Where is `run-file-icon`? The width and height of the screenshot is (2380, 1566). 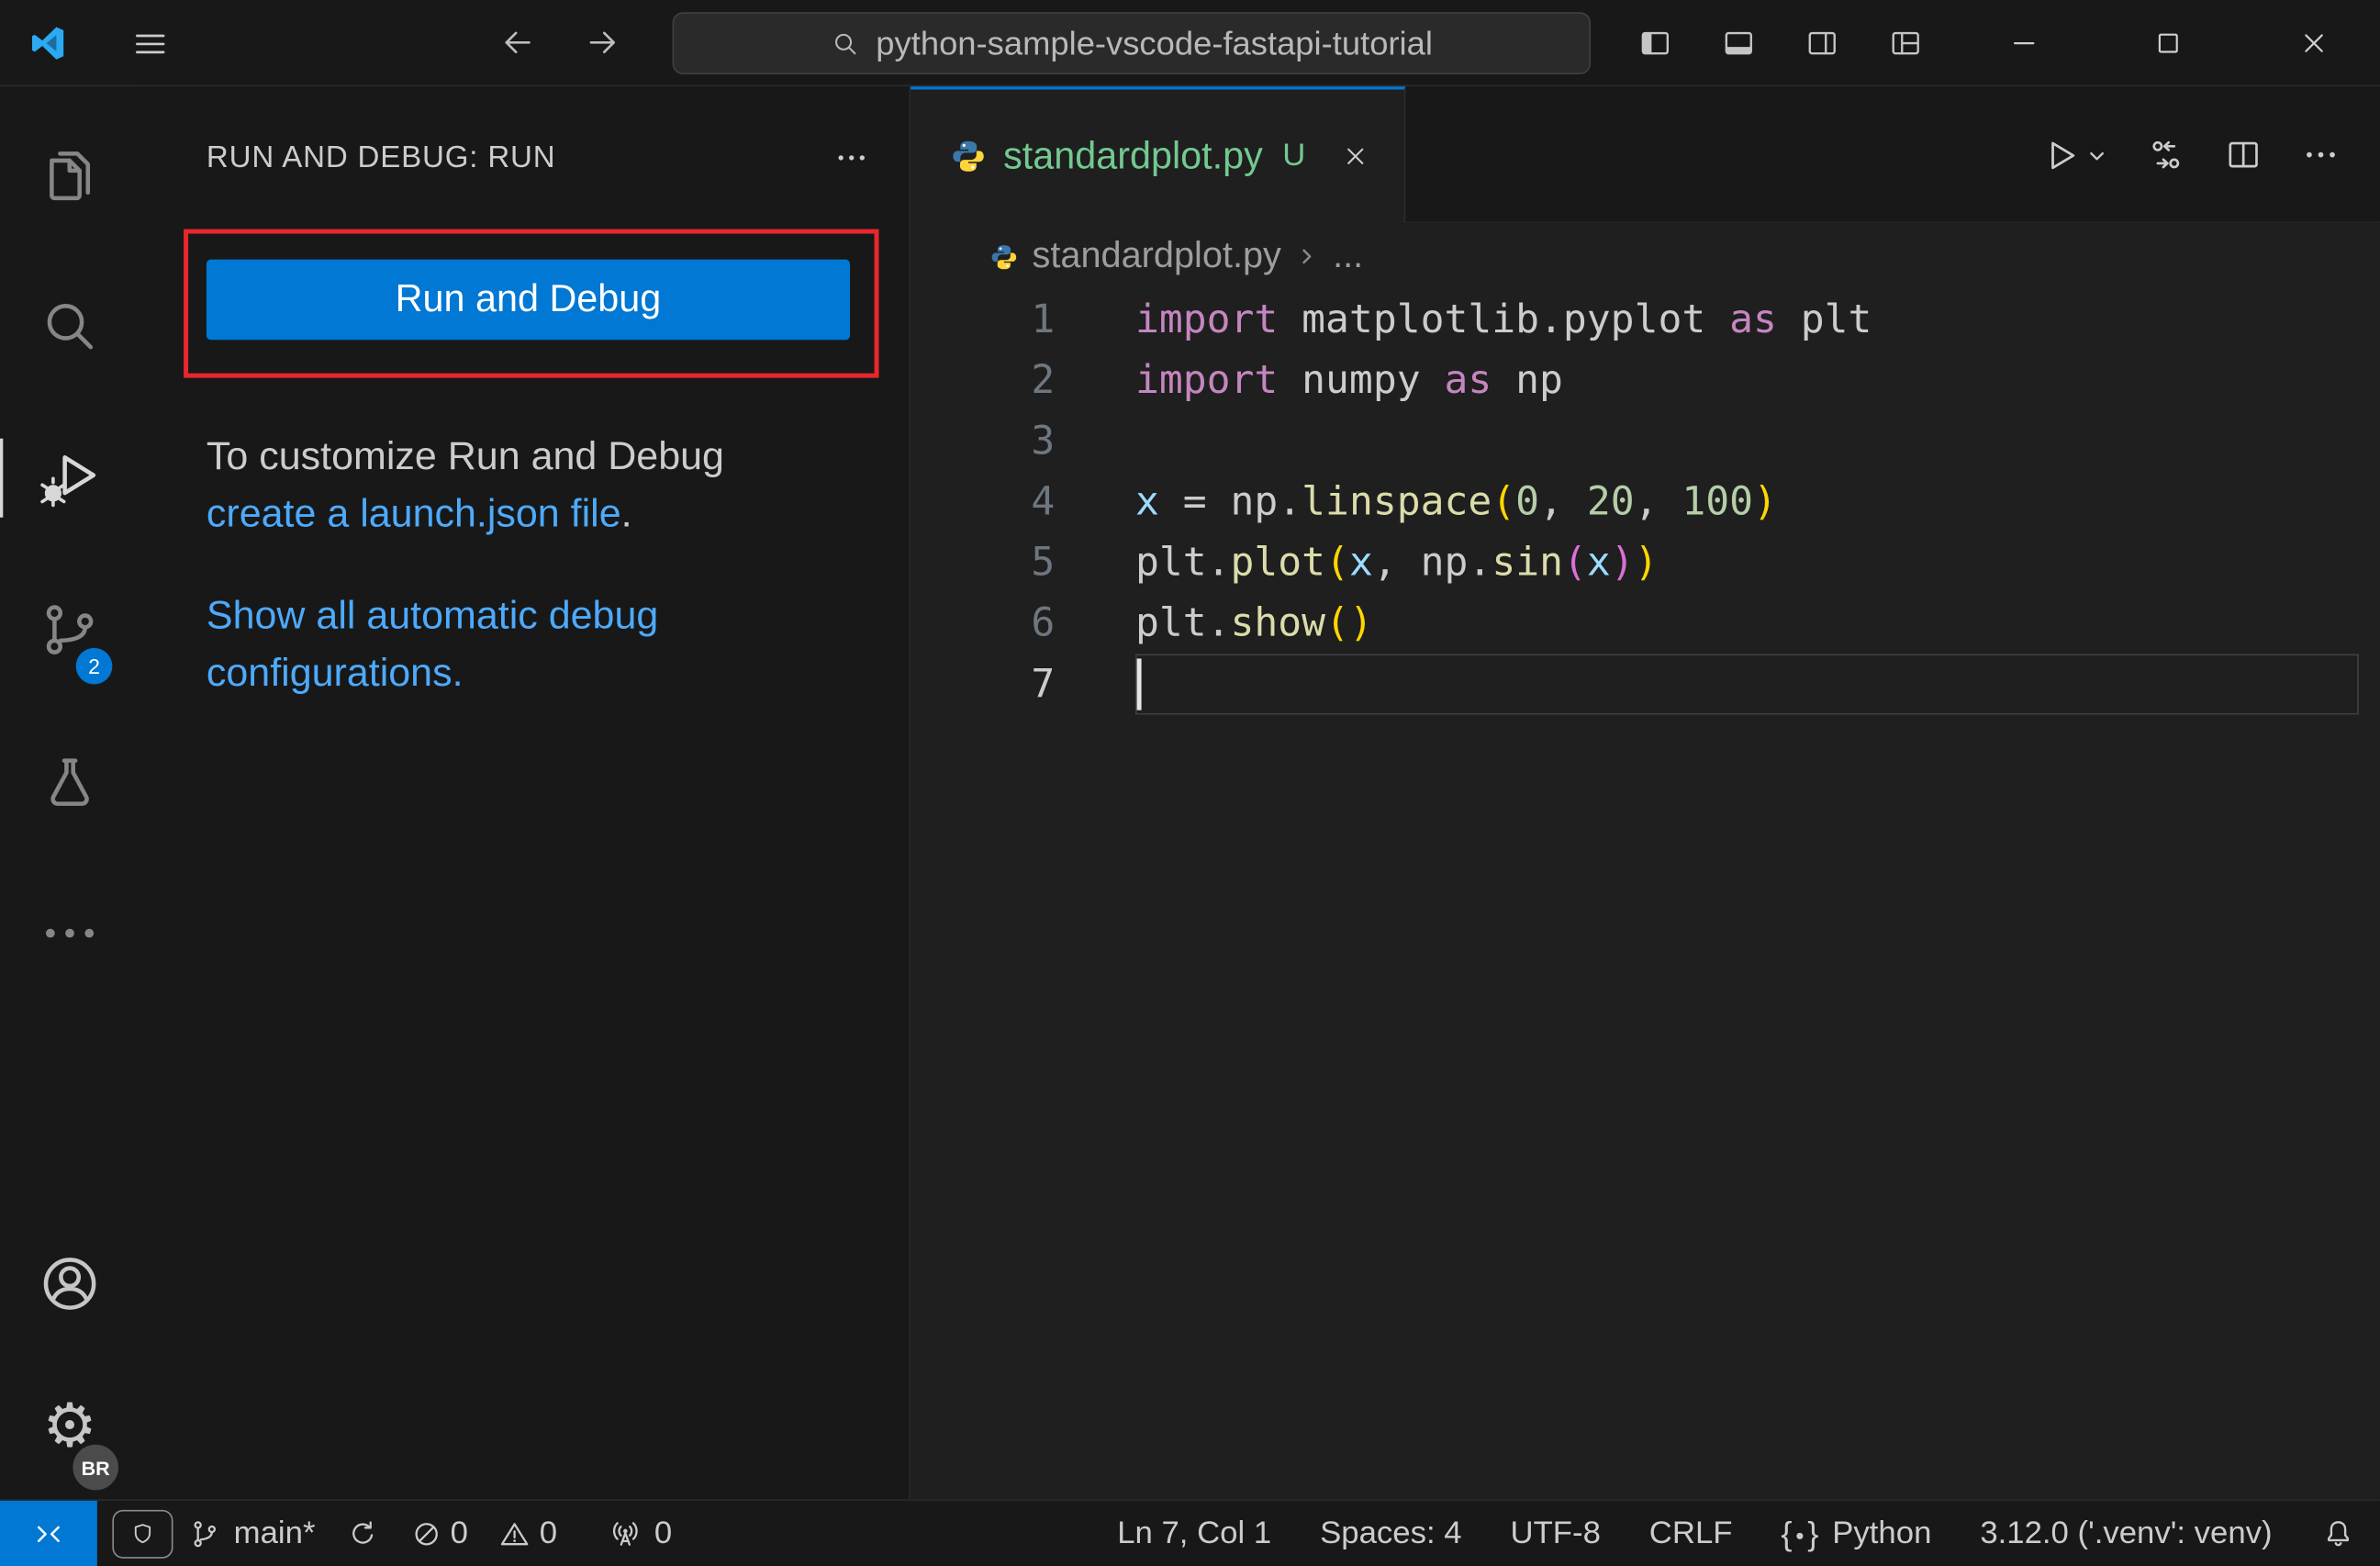
run-file-icon is located at coordinates (2061, 154).